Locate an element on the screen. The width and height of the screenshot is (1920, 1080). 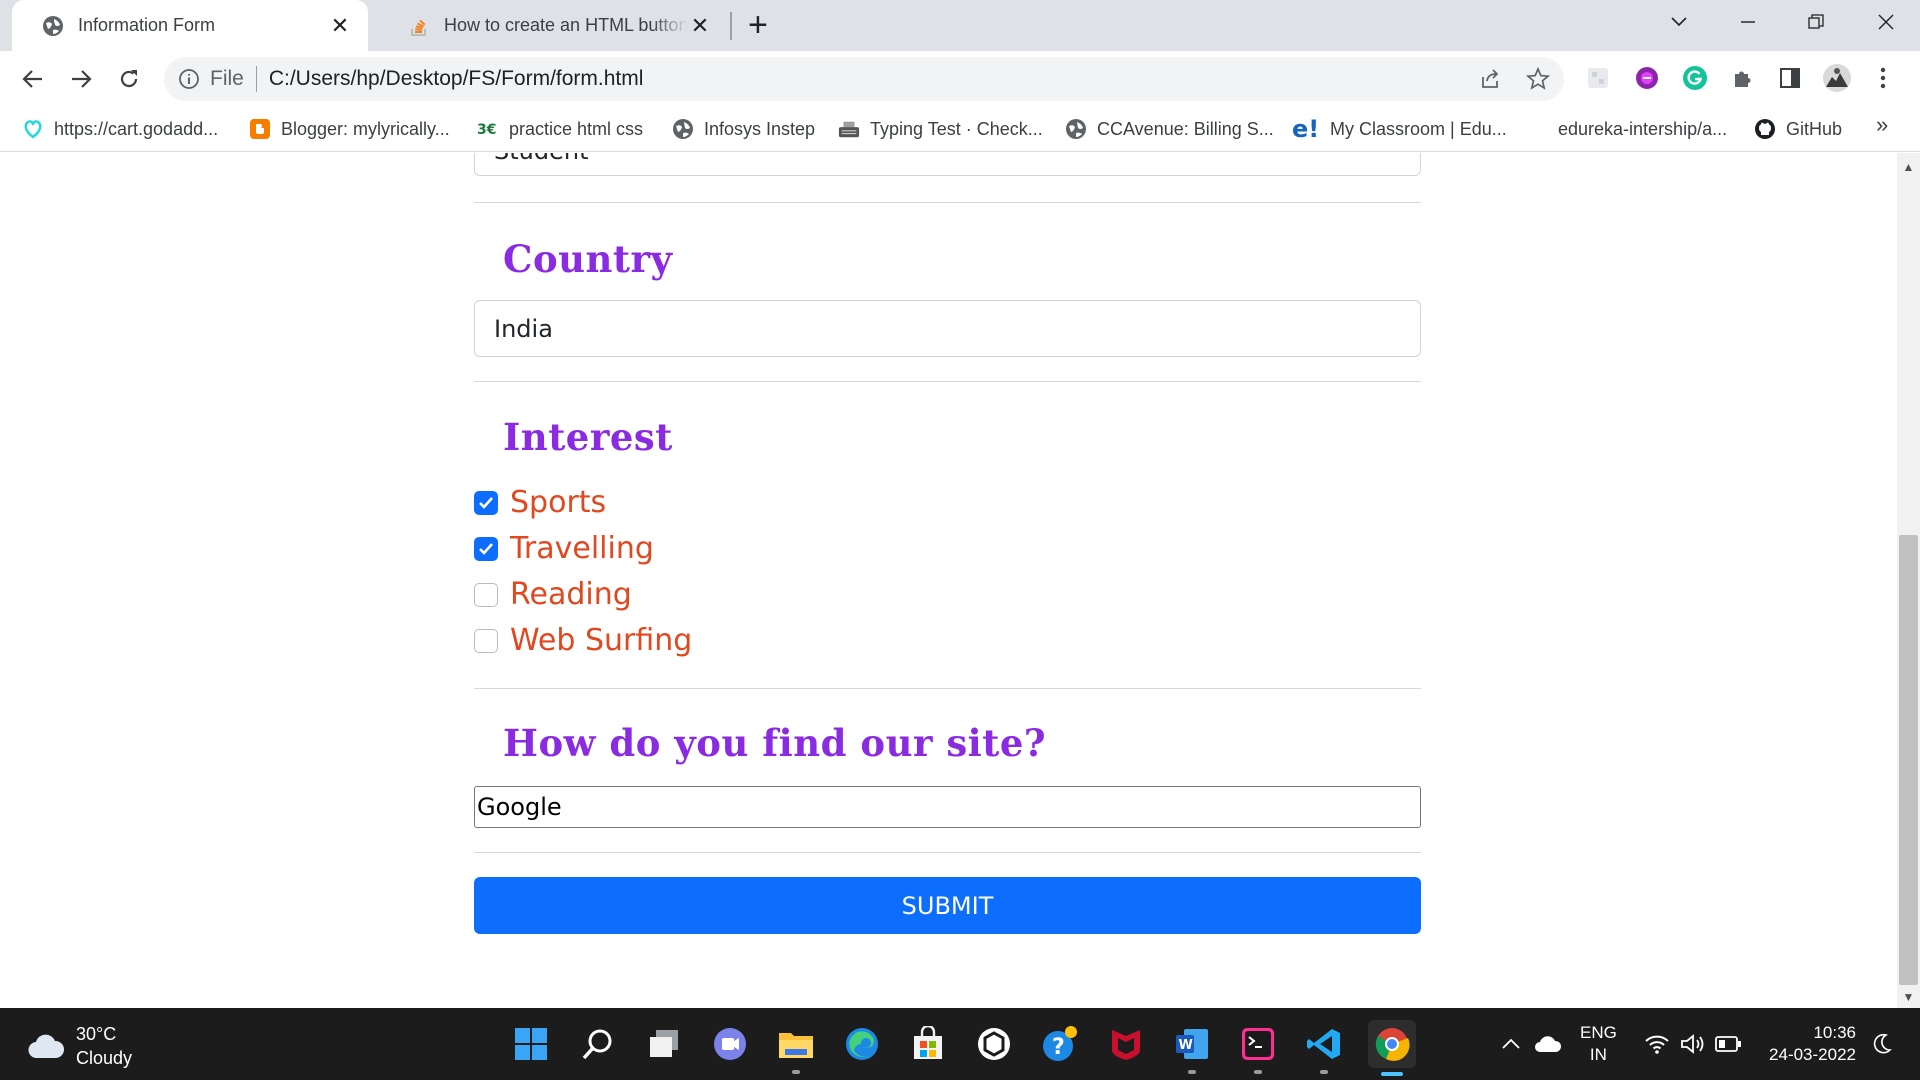
back-icon is located at coordinates (33, 79).